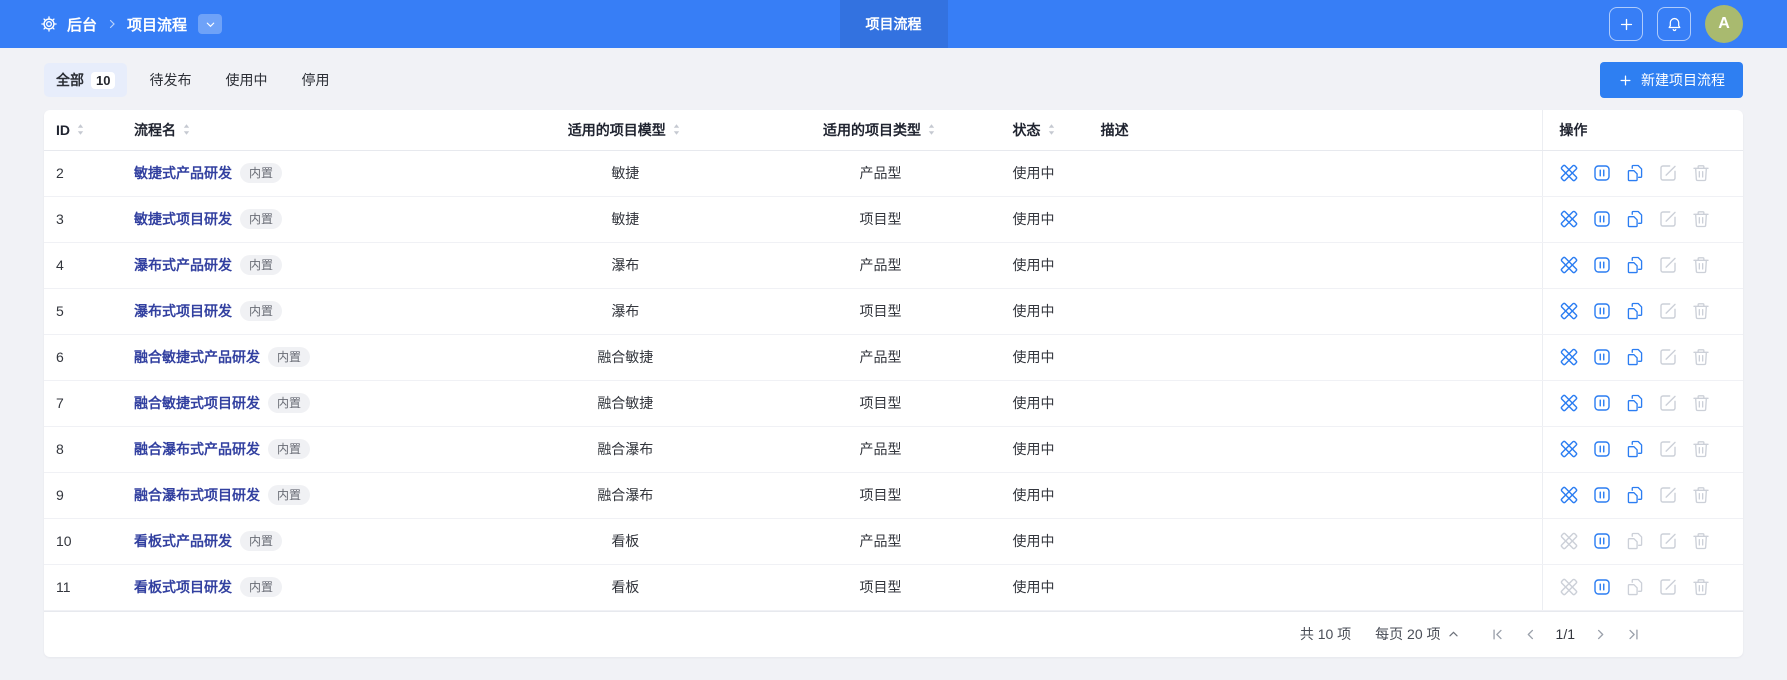 Image resolution: width=1787 pixels, height=680 pixels. What do you see at coordinates (183, 265) in the screenshot?
I see `flow-name-link: 瀑布式产品研发` at bounding box center [183, 265].